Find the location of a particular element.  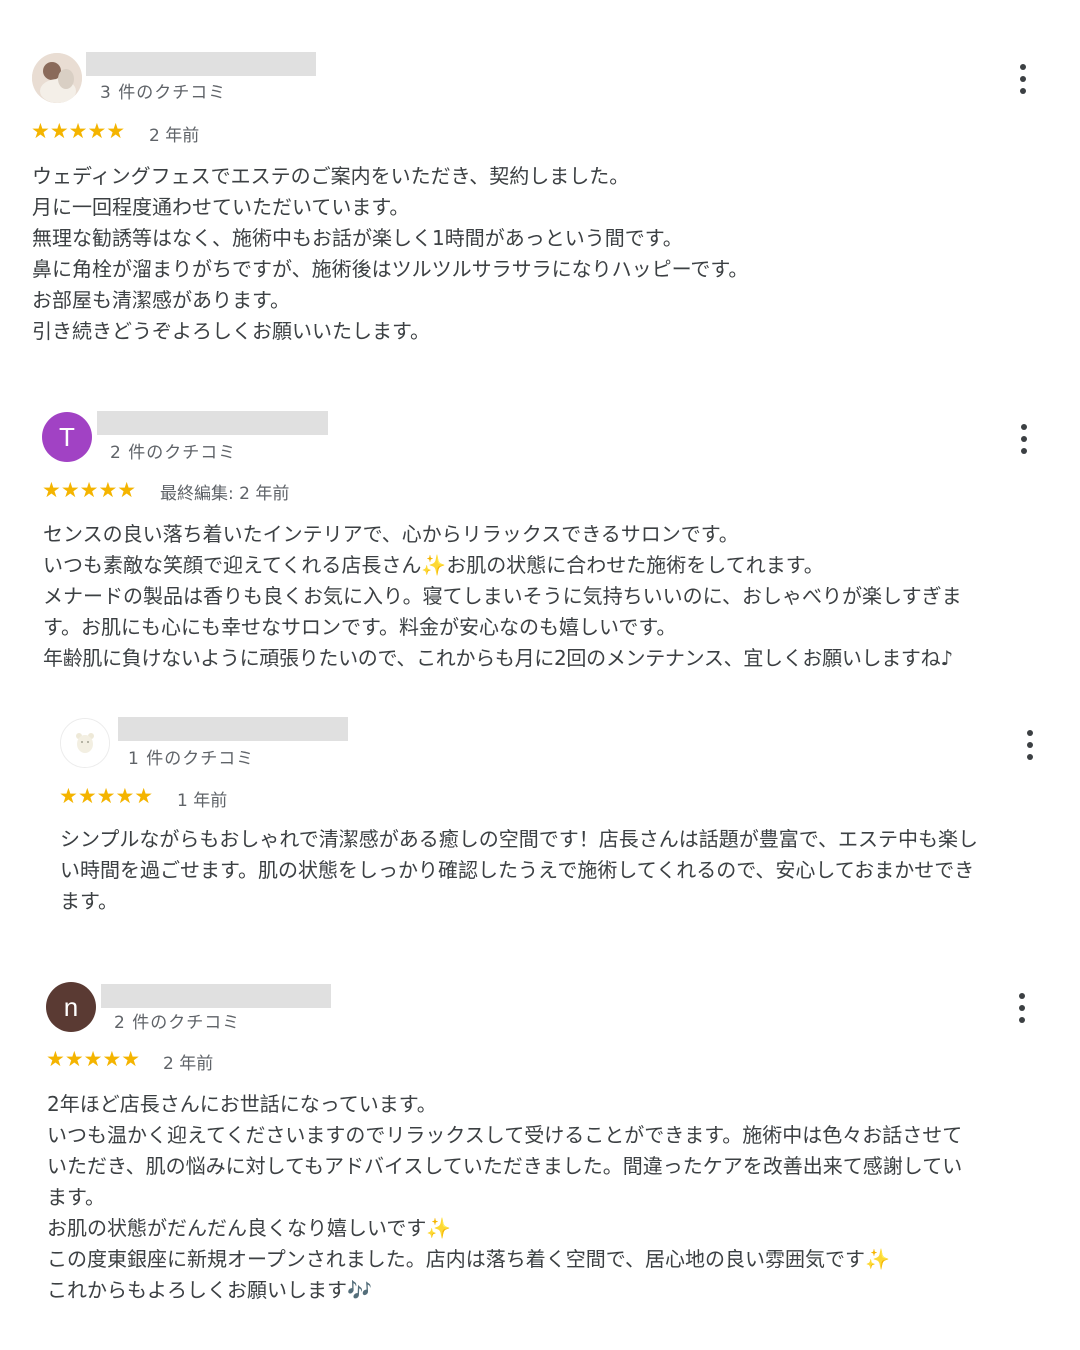

review-line: いつも素敵な笑顔で迎えてくれる店長さん✨お肌の状態に合わせた施術をしてれます。 is located at coordinates (433, 565).